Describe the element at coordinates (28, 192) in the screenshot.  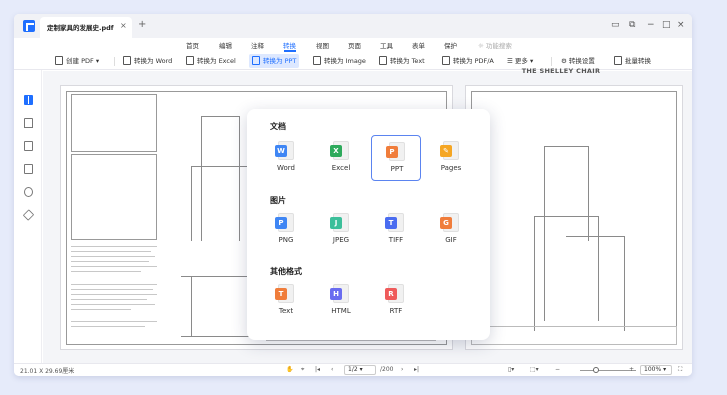
I see `search-icon` at that location.